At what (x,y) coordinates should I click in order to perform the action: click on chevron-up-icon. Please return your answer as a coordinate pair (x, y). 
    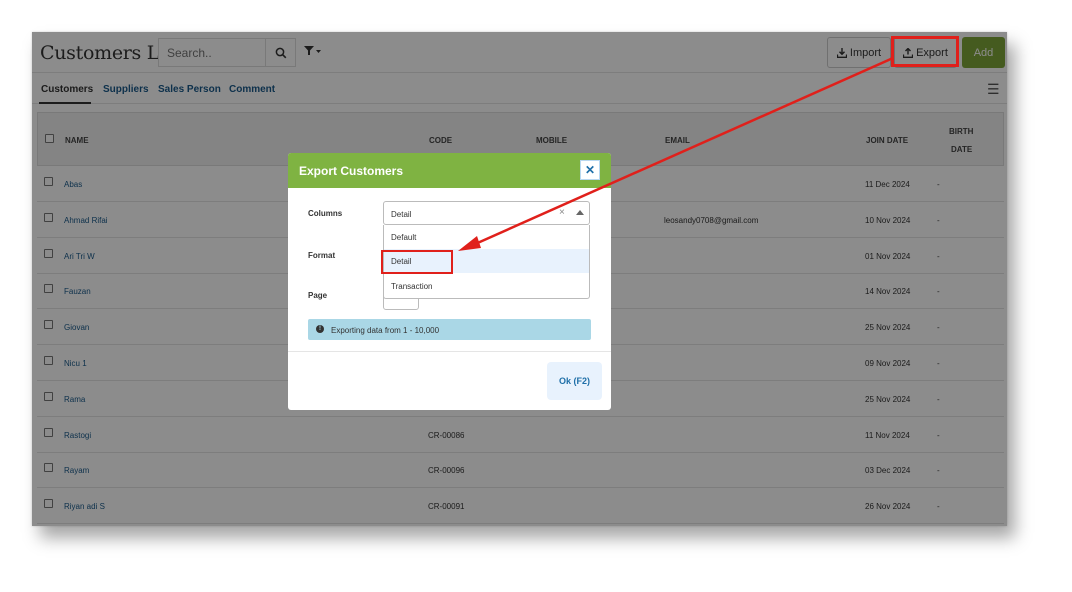
    Looking at the image, I should click on (580, 212).